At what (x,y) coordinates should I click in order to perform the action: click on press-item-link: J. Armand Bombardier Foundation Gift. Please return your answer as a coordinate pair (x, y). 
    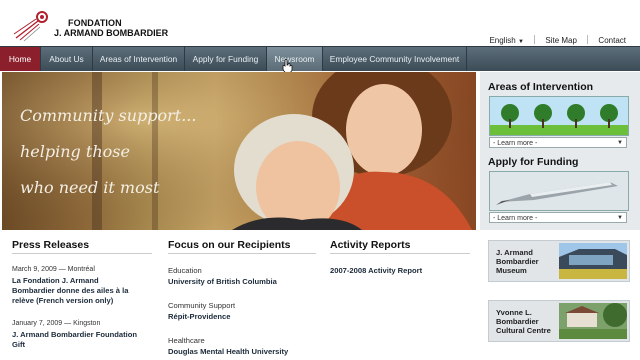
    Looking at the image, I should click on (84, 340).